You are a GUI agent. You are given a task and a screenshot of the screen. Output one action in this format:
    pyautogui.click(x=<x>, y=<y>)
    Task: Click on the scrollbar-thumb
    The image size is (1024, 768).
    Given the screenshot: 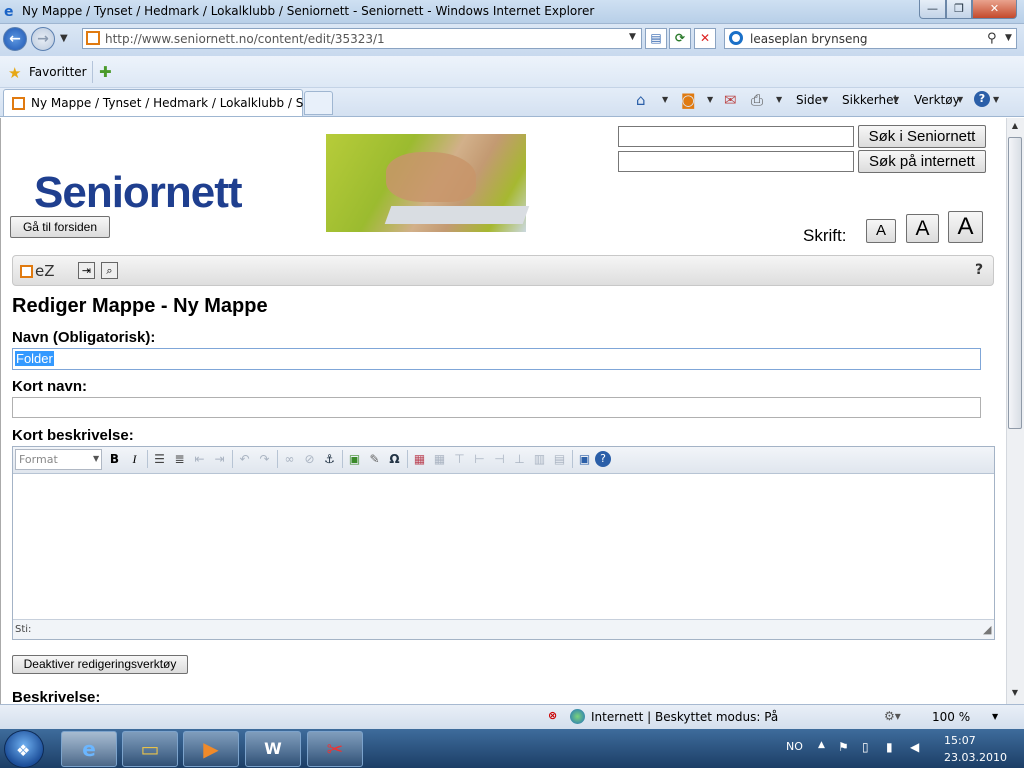 What is the action you would take?
    pyautogui.click(x=1015, y=283)
    